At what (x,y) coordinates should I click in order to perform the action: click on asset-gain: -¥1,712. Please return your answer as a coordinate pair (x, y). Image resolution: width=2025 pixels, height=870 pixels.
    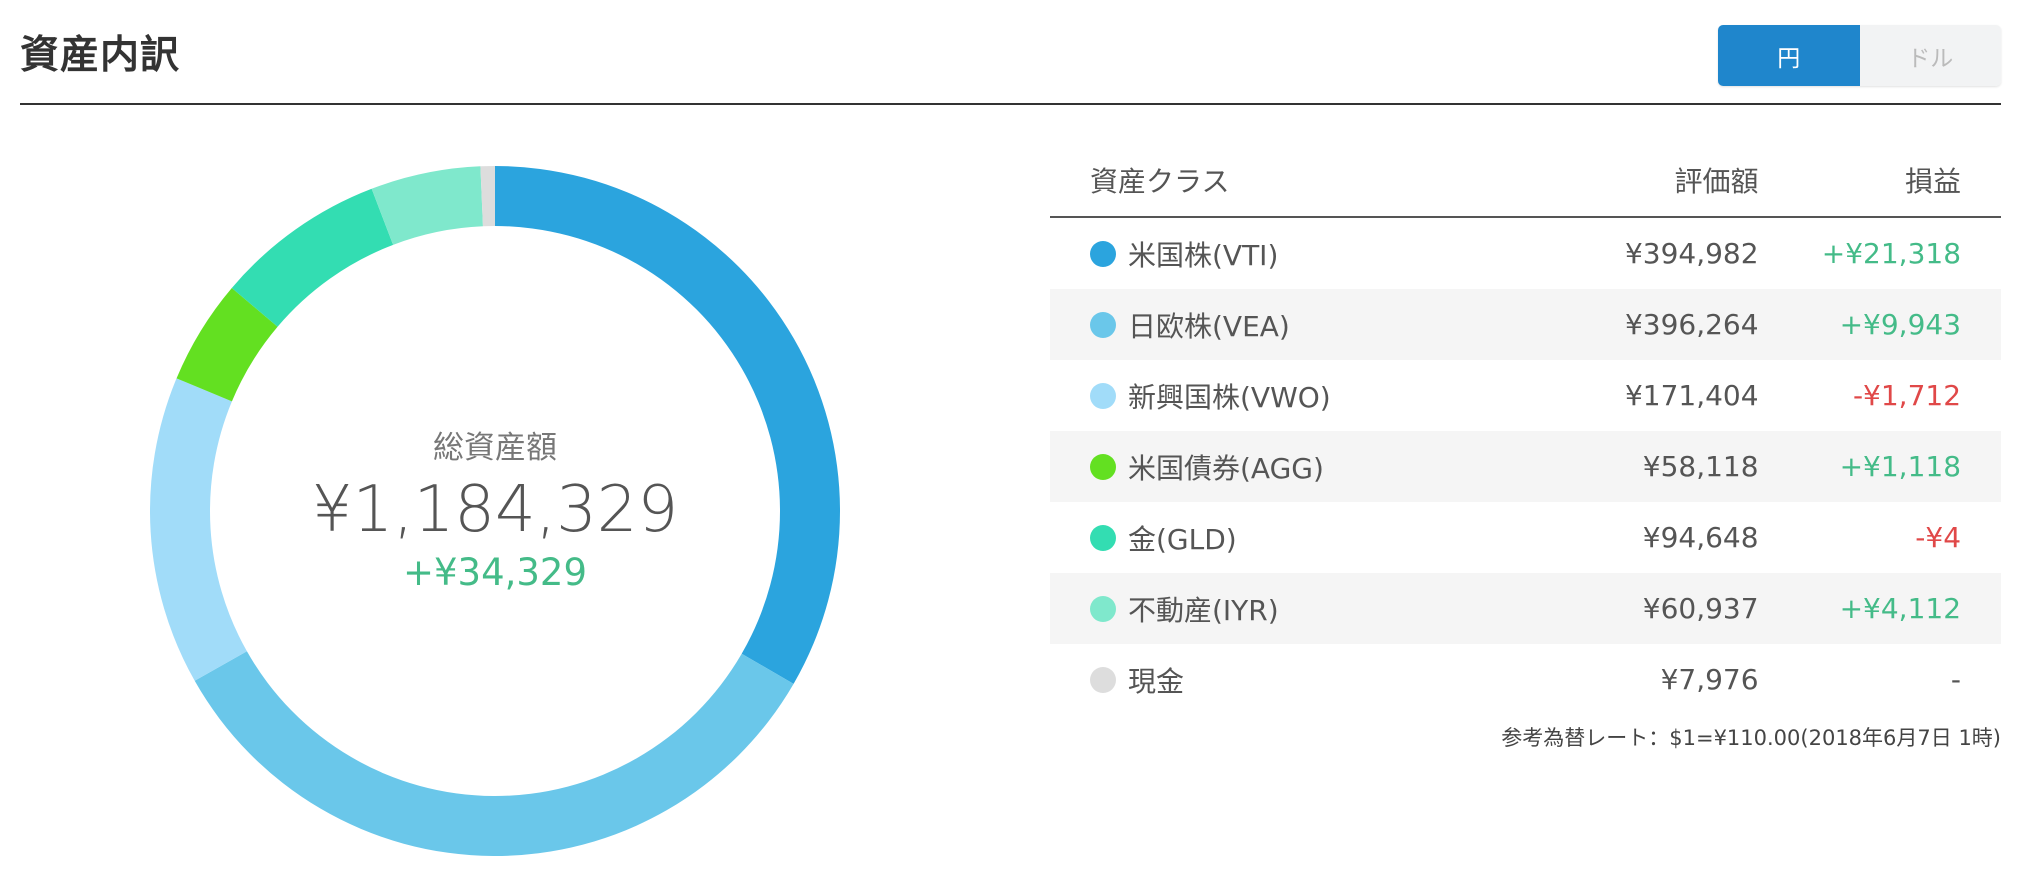
    Looking at the image, I should click on (1907, 395).